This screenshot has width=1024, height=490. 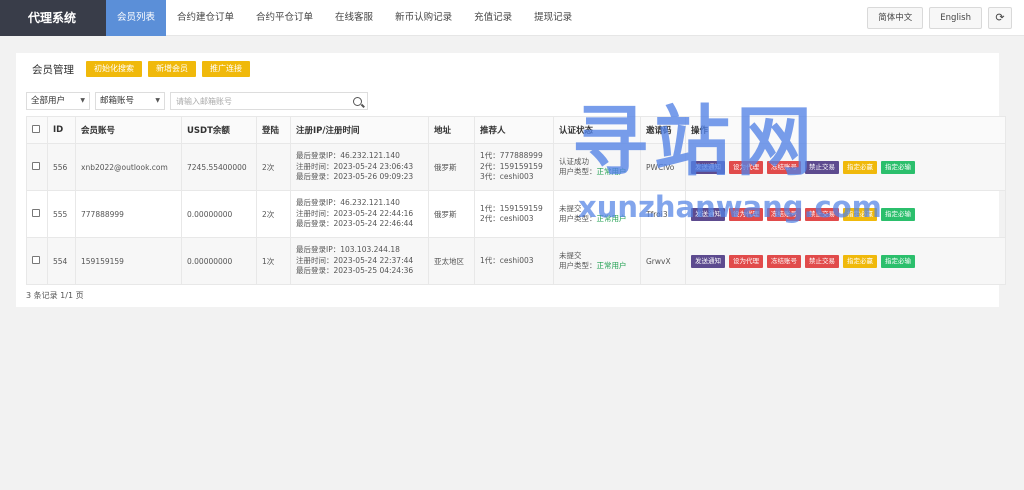 What do you see at coordinates (114, 69) in the screenshot?
I see `reset-search-button: 初始化搜索` at bounding box center [114, 69].